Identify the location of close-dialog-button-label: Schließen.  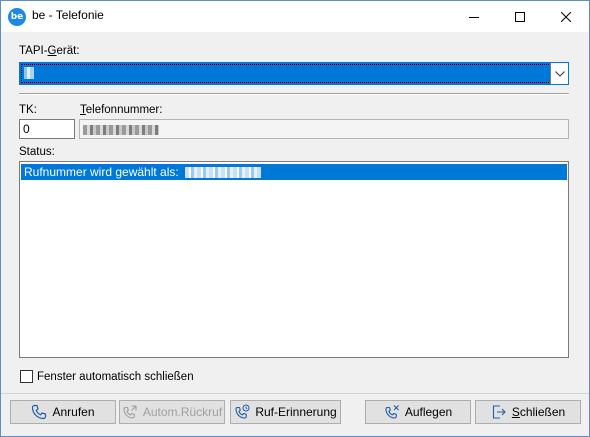
(538, 412).